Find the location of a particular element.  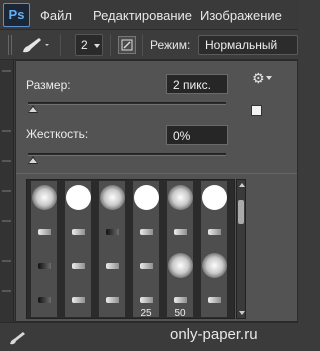

menu-edit: Редактирование is located at coordinates (142, 15).